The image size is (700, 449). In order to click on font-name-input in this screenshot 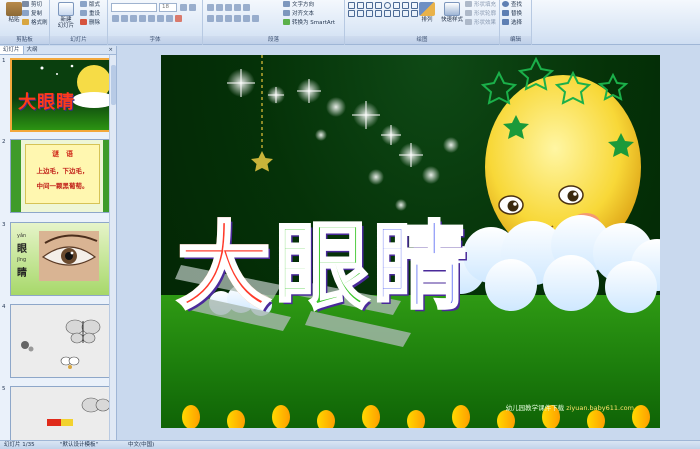, I will do `click(134, 7)`.